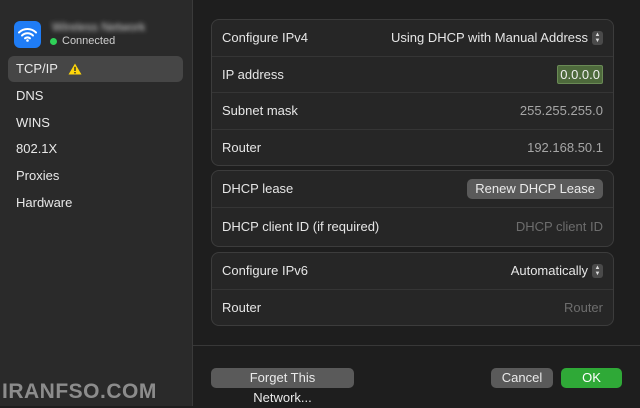 The image size is (640, 408). What do you see at coordinates (412, 74) in the screenshot?
I see `ip-address-row: IP address 0.0.0.0` at bounding box center [412, 74].